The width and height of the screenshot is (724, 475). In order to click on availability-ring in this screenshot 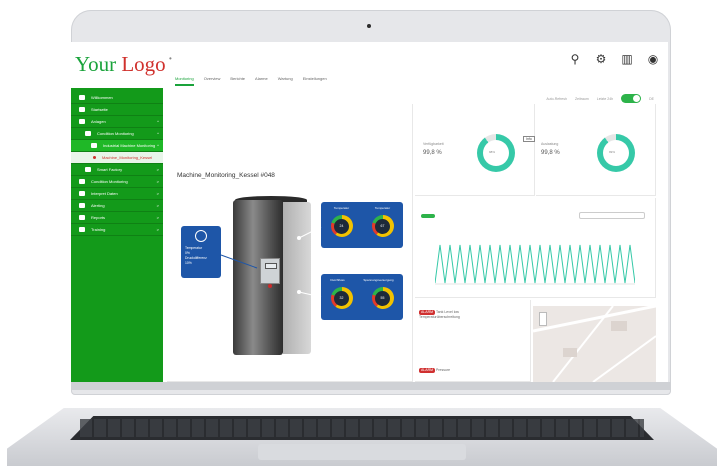, I will do `click(496, 153)`.